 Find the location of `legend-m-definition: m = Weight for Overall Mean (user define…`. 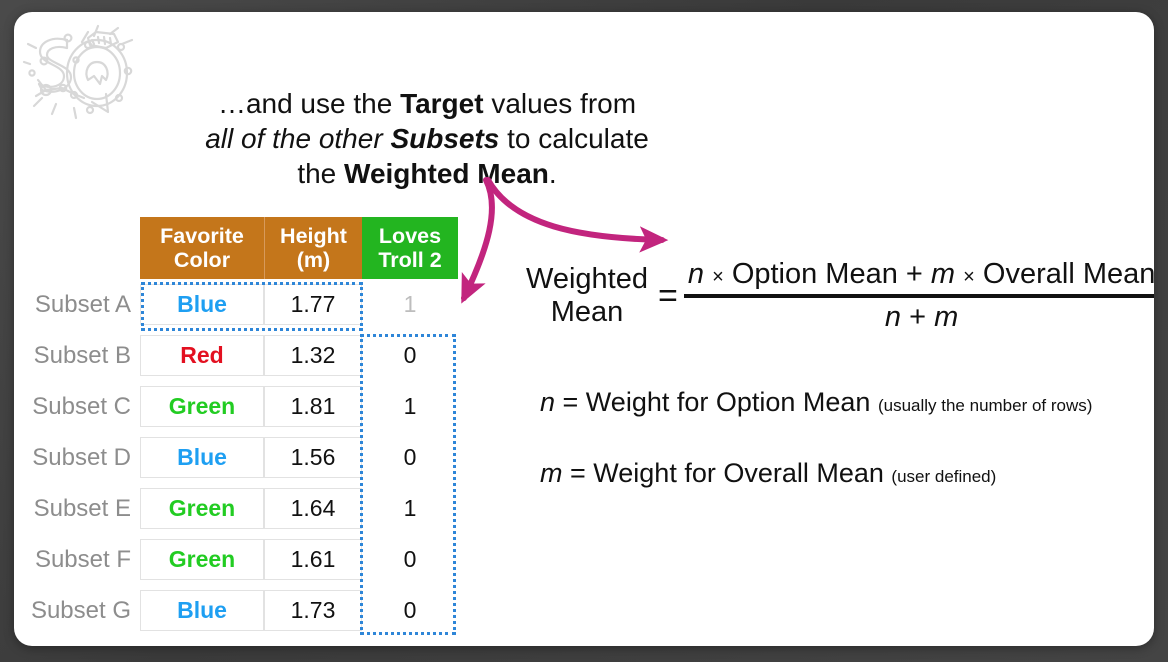

legend-m-definition: m = Weight for Overall Mean (user define… is located at coordinates (768, 473).